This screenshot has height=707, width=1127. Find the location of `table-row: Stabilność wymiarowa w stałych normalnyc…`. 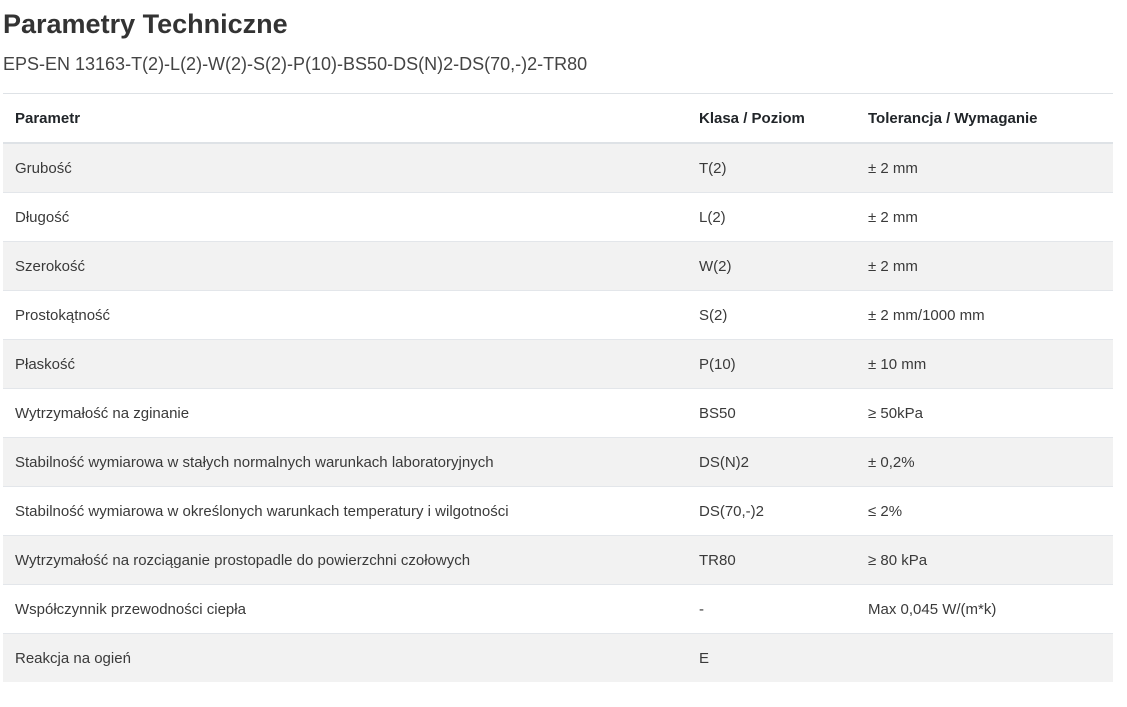

table-row: Stabilność wymiarowa w stałych normalnyc… is located at coordinates (558, 462).